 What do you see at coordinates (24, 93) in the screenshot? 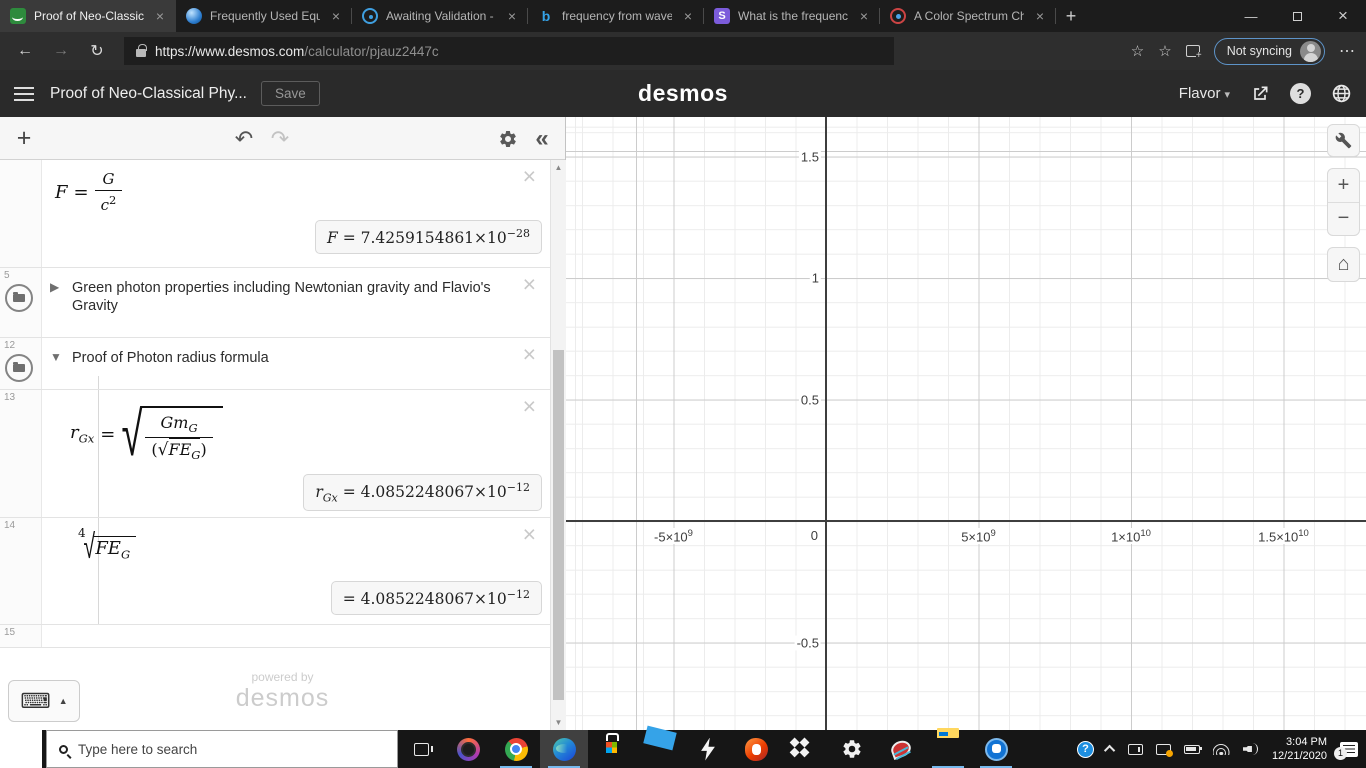
I see `hamburger-menu-icon` at bounding box center [24, 93].